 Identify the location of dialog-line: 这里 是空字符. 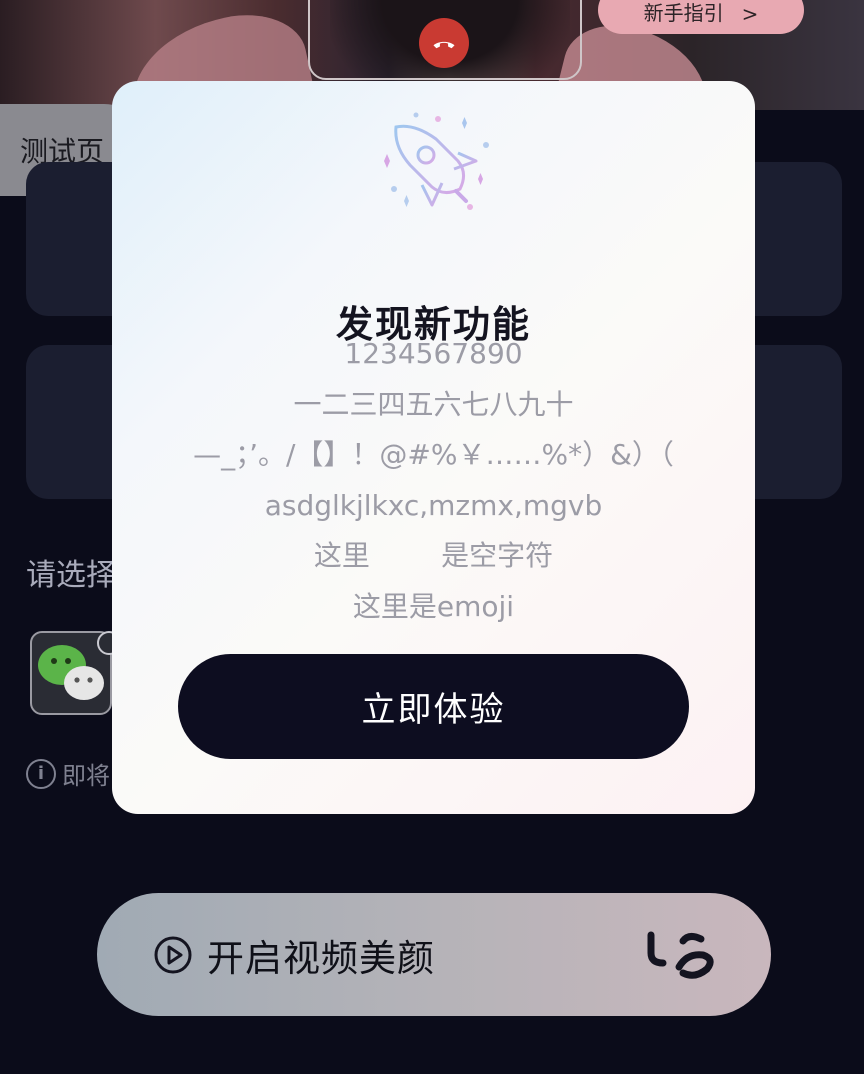
(433, 555).